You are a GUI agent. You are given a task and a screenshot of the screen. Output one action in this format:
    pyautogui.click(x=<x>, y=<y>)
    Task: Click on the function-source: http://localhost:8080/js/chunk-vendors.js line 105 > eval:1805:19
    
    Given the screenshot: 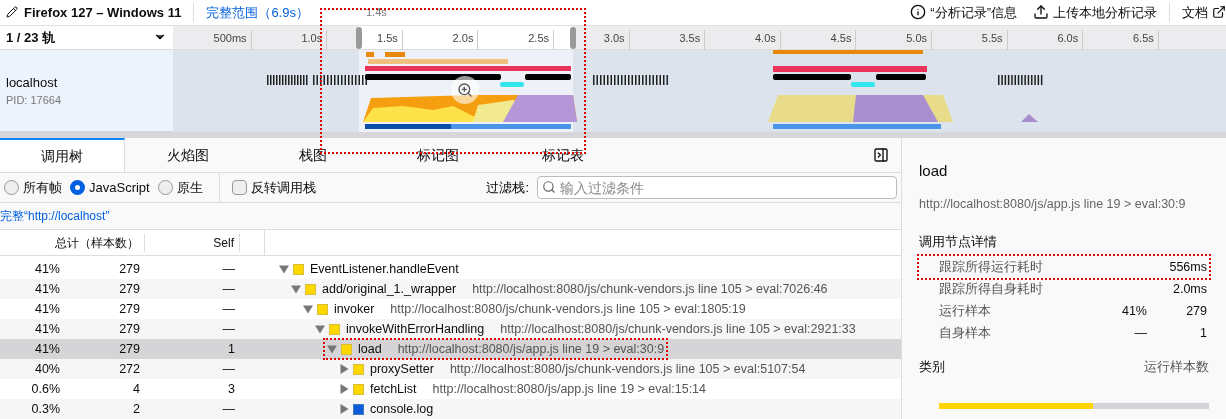 What is the action you would take?
    pyautogui.click(x=568, y=309)
    